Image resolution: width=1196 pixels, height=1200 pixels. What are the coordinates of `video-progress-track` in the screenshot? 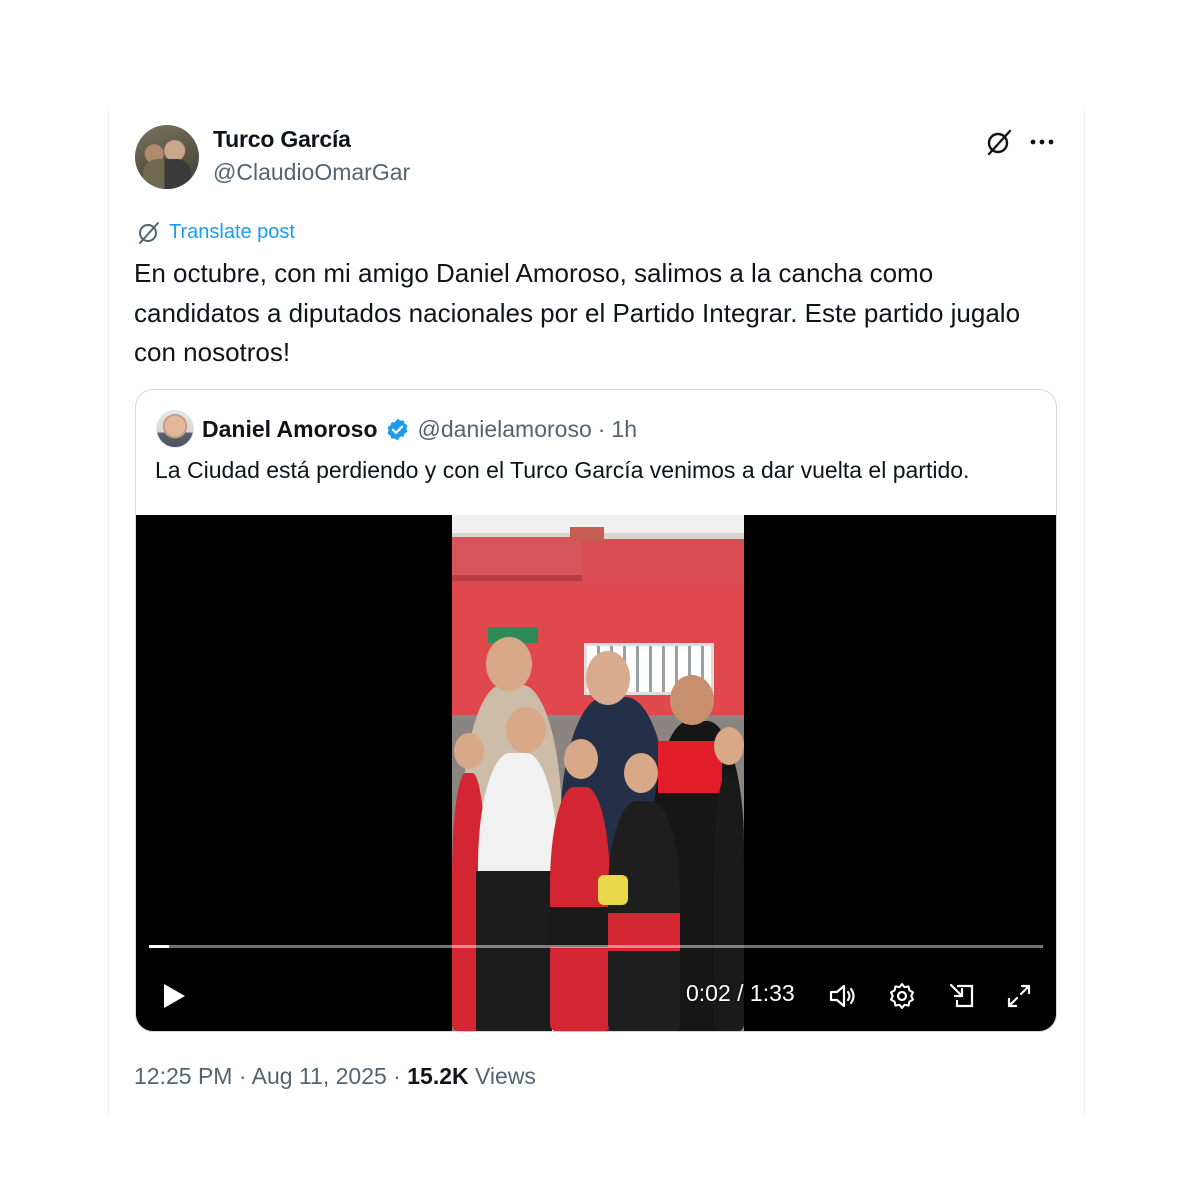 It's located at (596, 946).